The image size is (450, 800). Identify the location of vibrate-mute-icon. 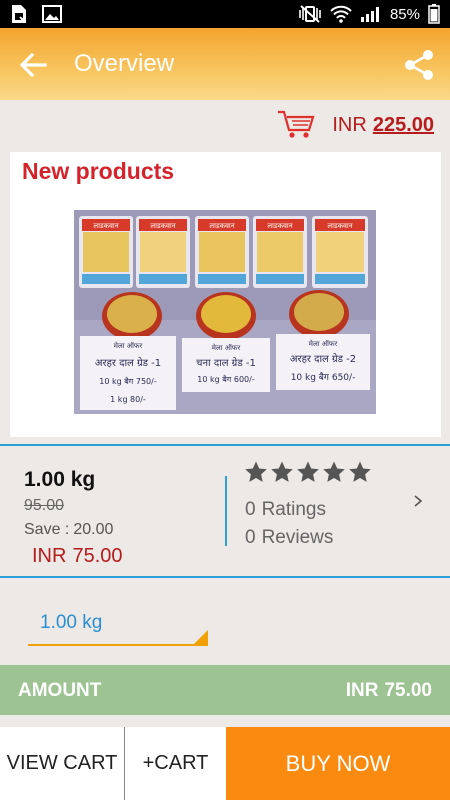
(310, 14).